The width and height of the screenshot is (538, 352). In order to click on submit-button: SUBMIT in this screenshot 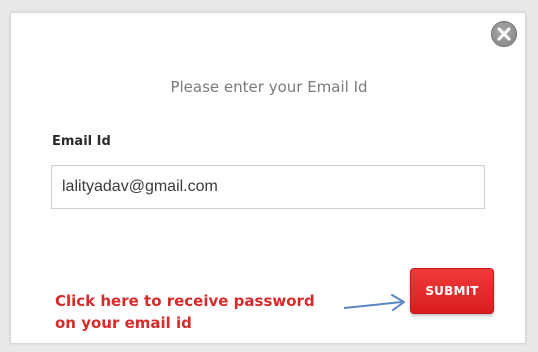, I will do `click(452, 291)`.